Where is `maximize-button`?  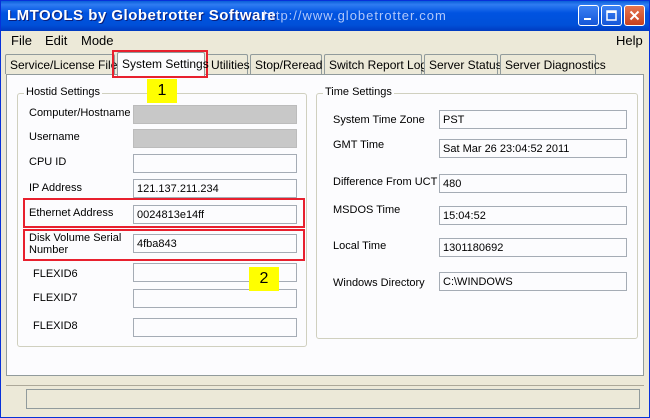
maximize-button is located at coordinates (611, 15).